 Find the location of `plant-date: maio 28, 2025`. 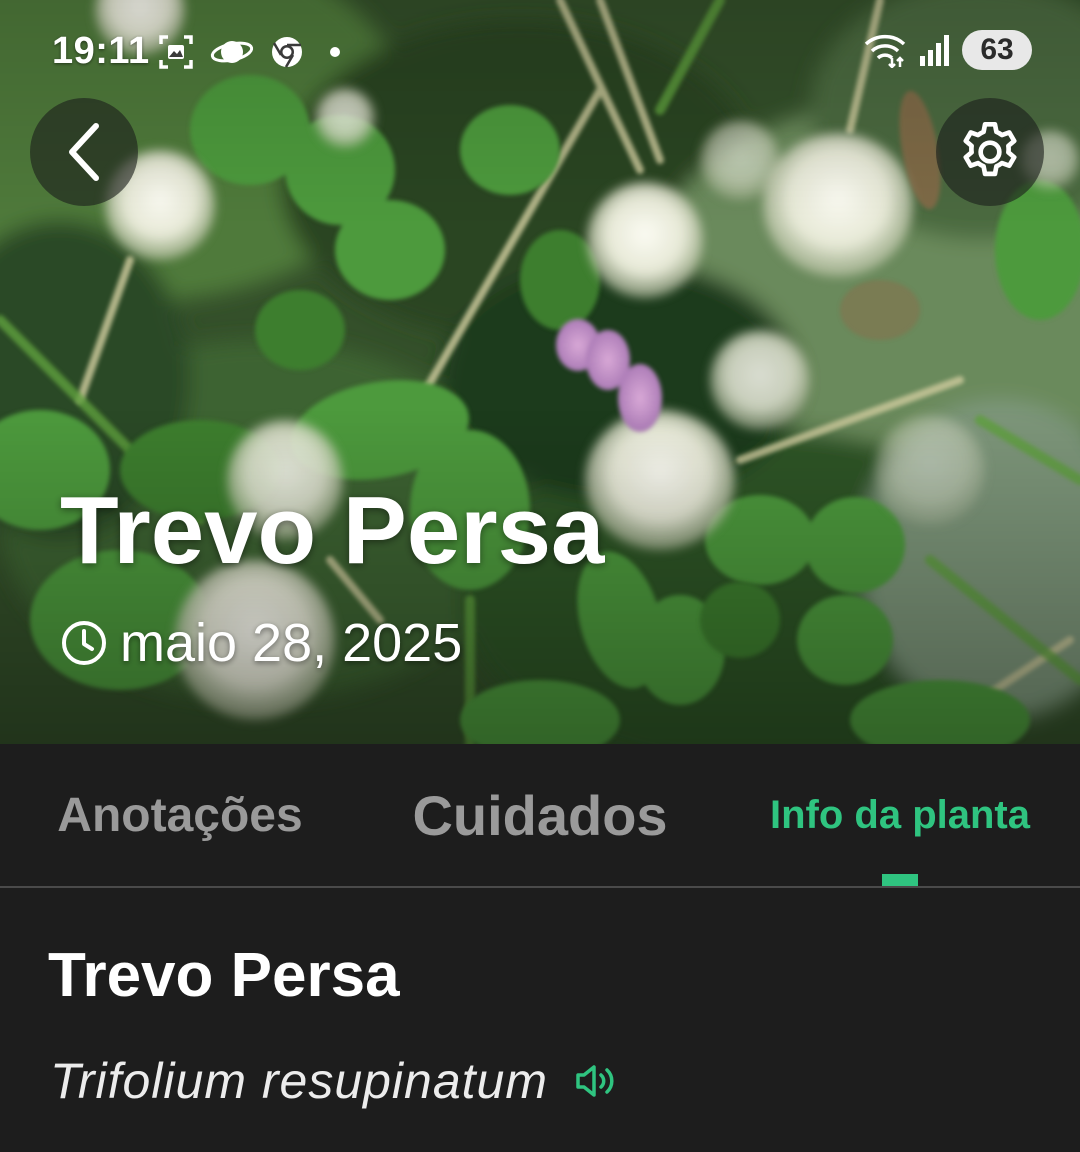

plant-date: maio 28, 2025 is located at coordinates (261, 643).